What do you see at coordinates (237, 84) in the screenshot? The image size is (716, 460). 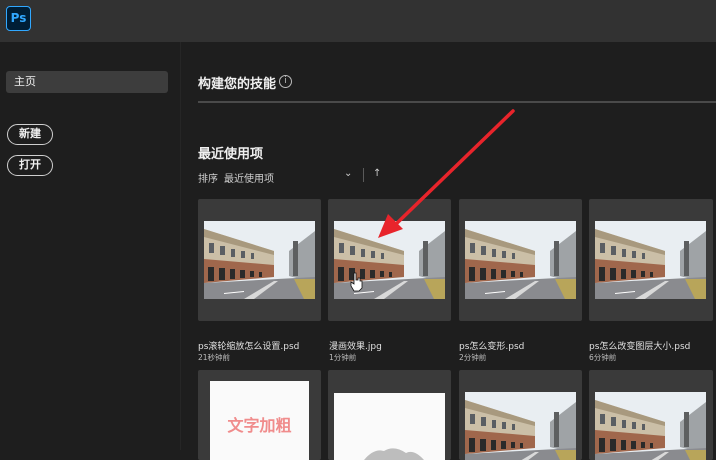 I see `skills-heading: 构建您的技能` at bounding box center [237, 84].